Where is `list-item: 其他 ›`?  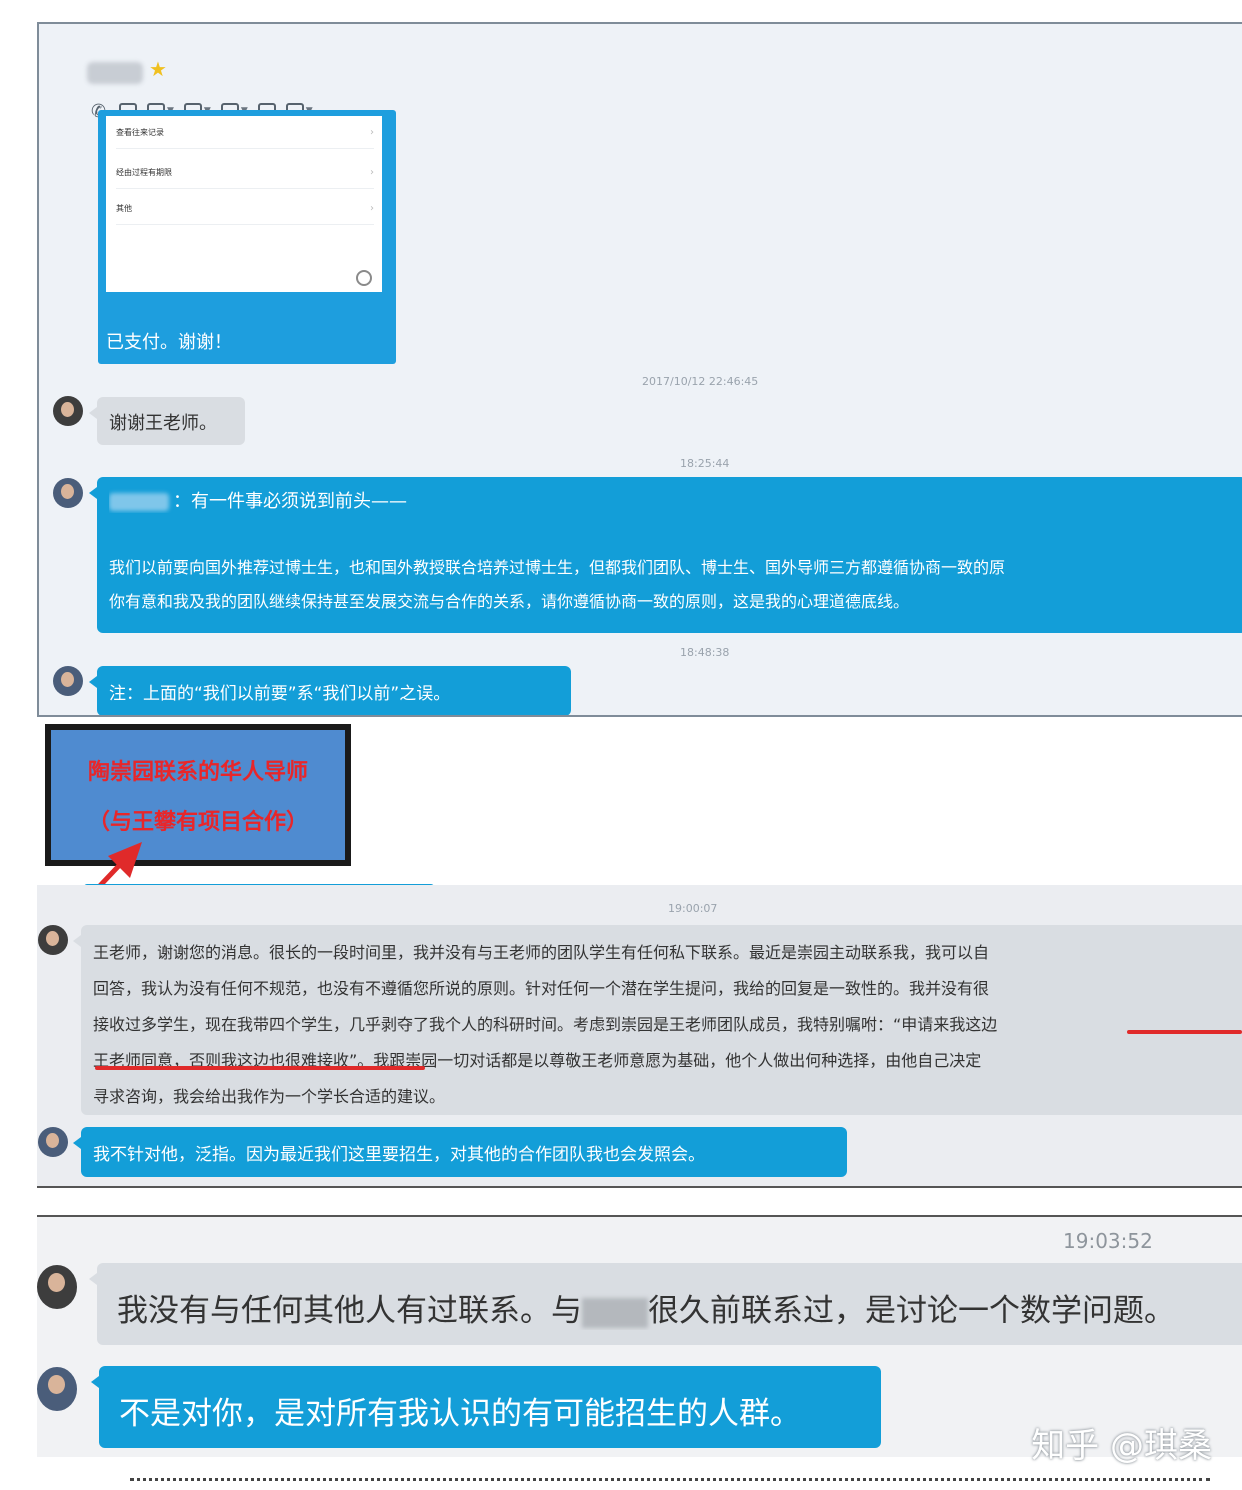 list-item: 其他 › is located at coordinates (245, 209).